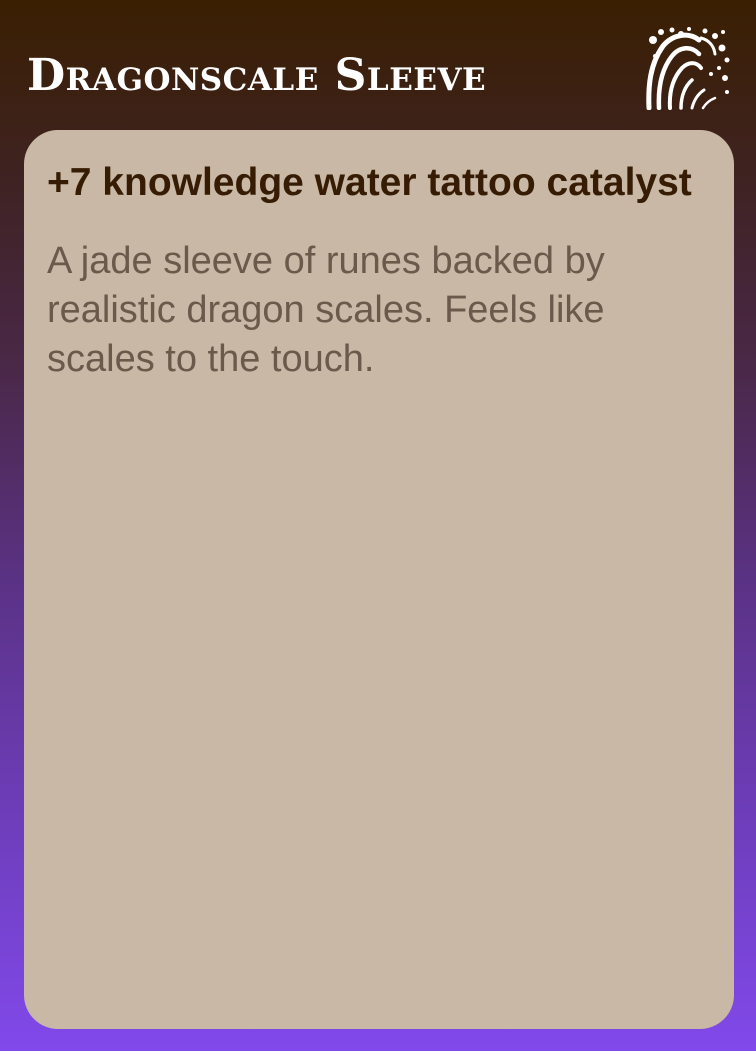 Image resolution: width=756 pixels, height=1051 pixels. I want to click on card-title: Dragonscale Sleeve, so click(257, 75).